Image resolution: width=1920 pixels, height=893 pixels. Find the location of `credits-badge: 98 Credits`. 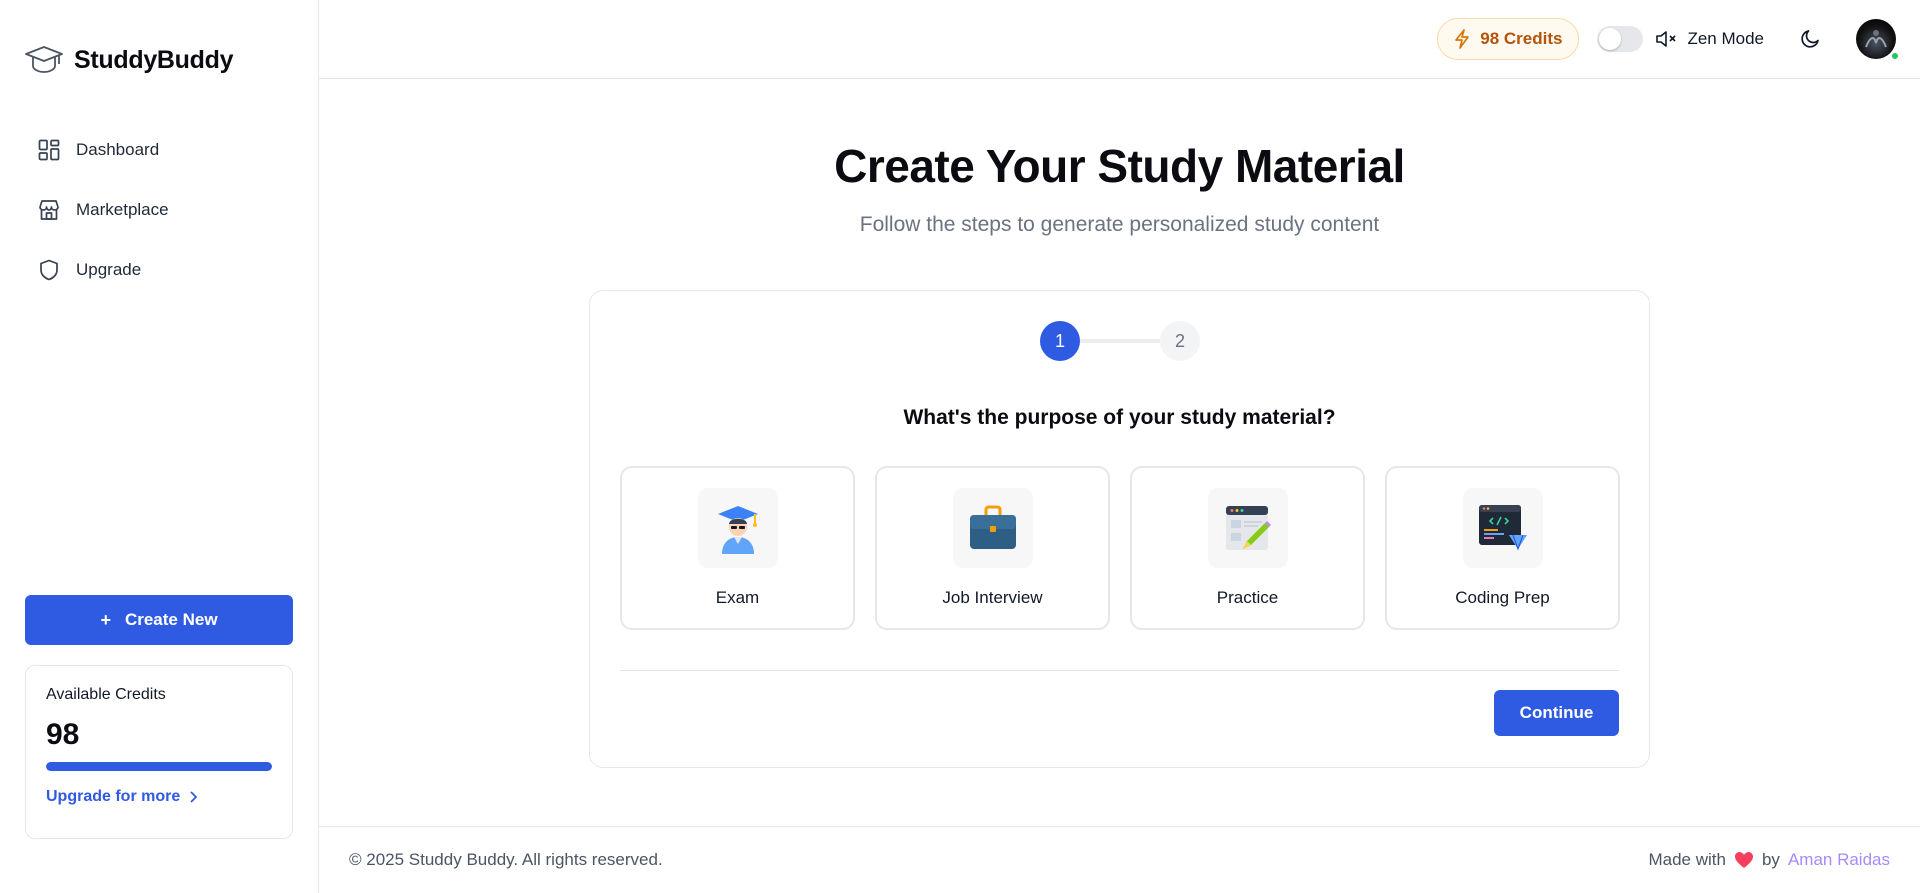

credits-badge: 98 Credits is located at coordinates (1508, 39).